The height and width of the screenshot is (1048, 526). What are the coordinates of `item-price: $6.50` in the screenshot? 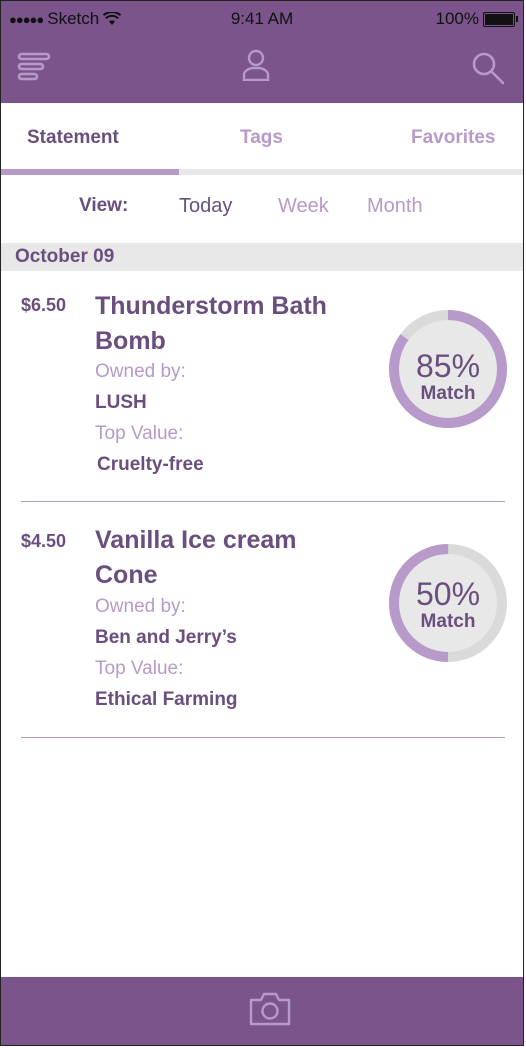 It's located at (44, 305).